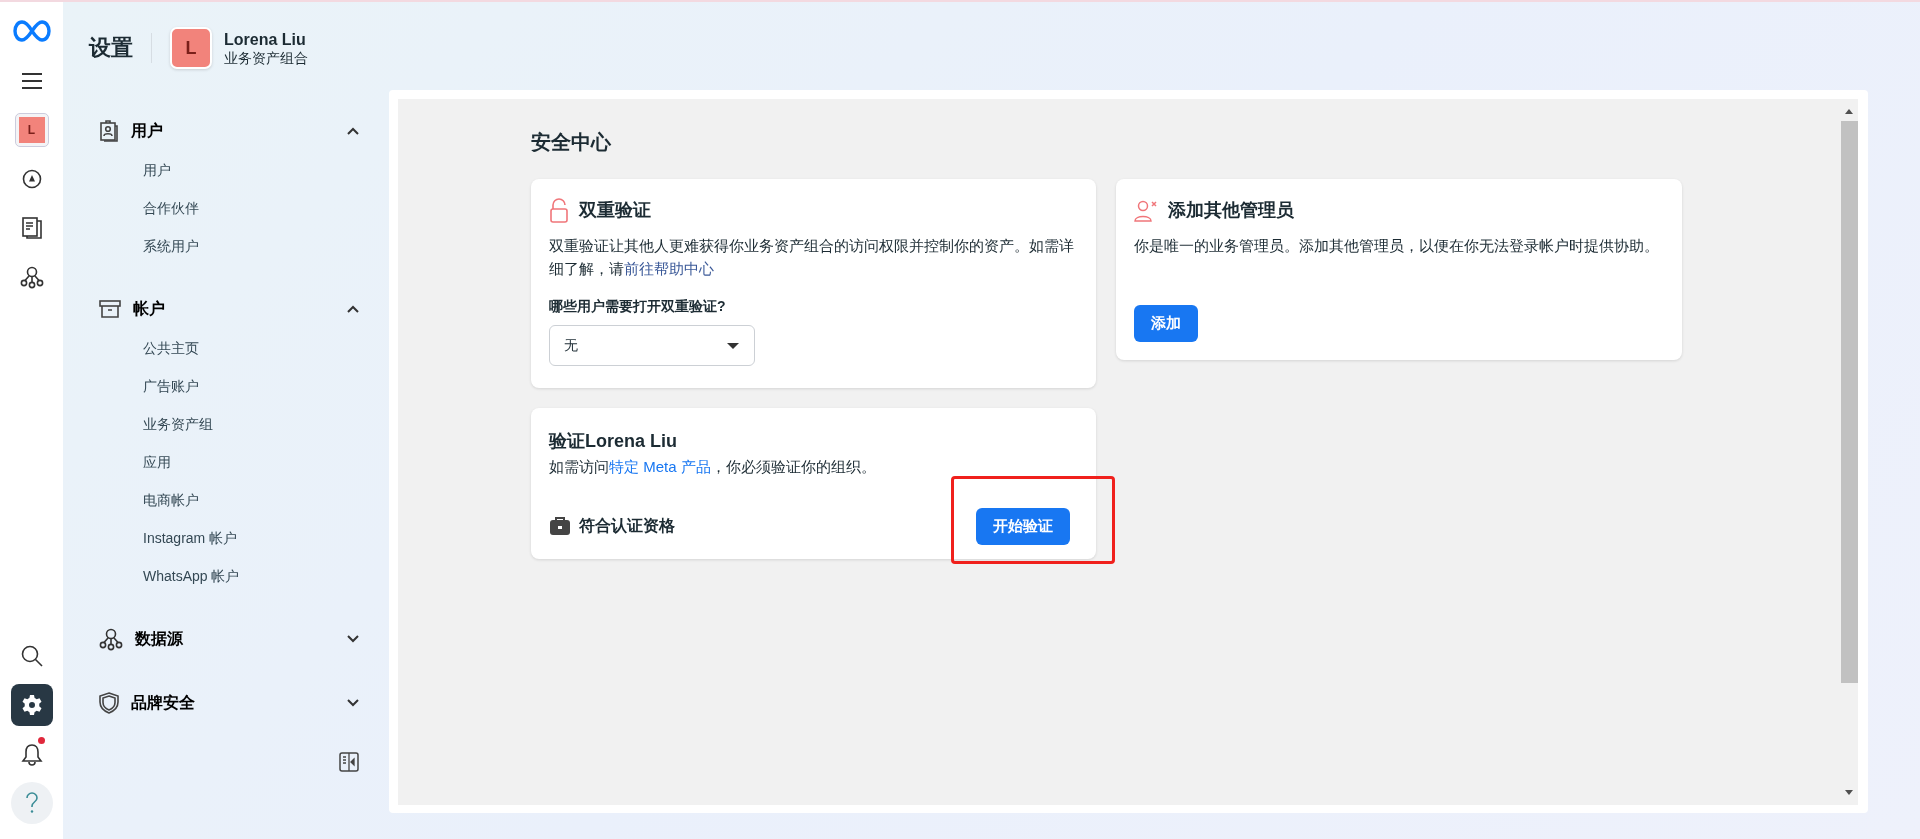 The image size is (1920, 839). I want to click on caret-icon, so click(733, 345).